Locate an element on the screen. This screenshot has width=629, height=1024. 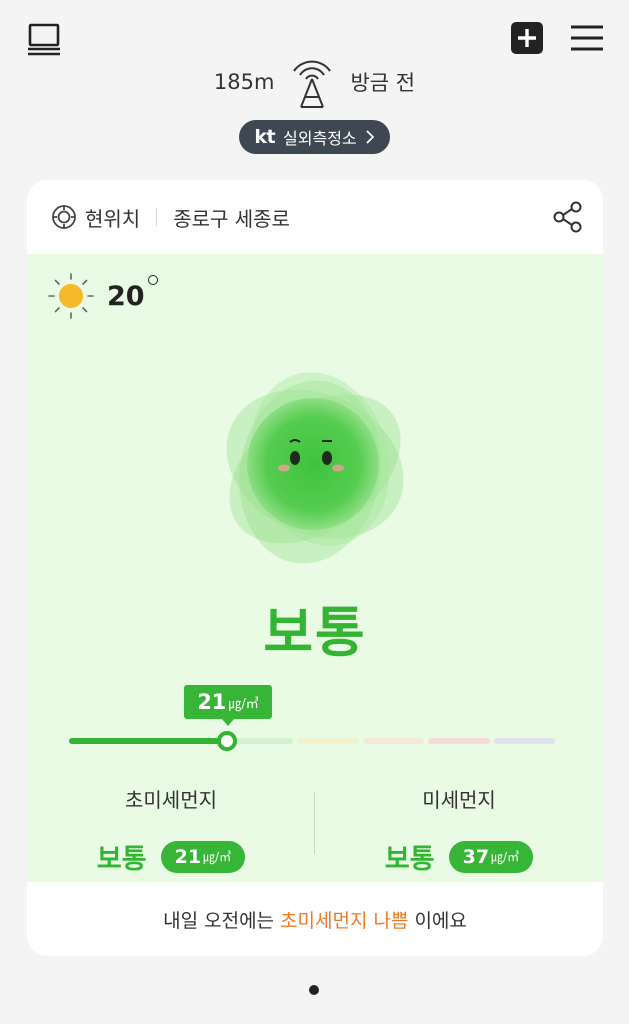
location-bar: 현위치 종로구 세종로 is located at coordinates (315, 217).